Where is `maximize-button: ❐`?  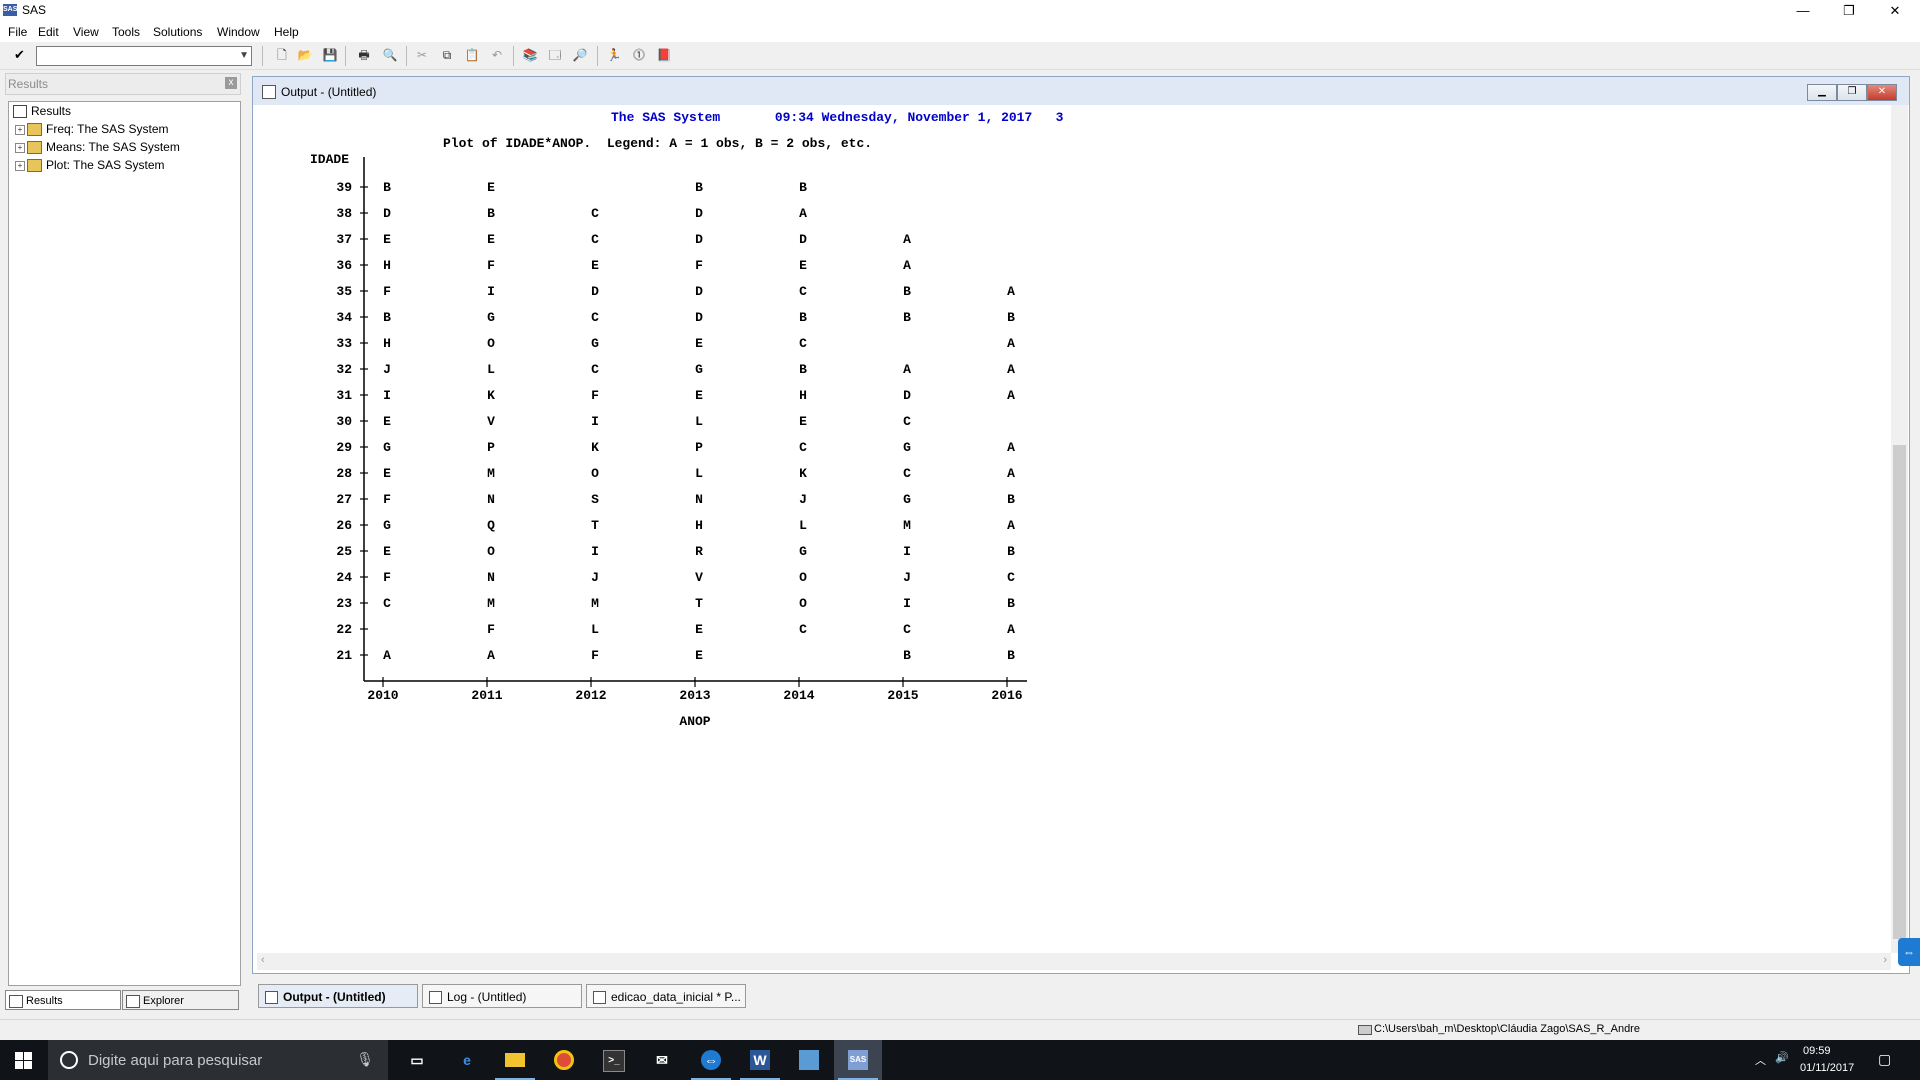 maximize-button: ❐ is located at coordinates (1849, 11).